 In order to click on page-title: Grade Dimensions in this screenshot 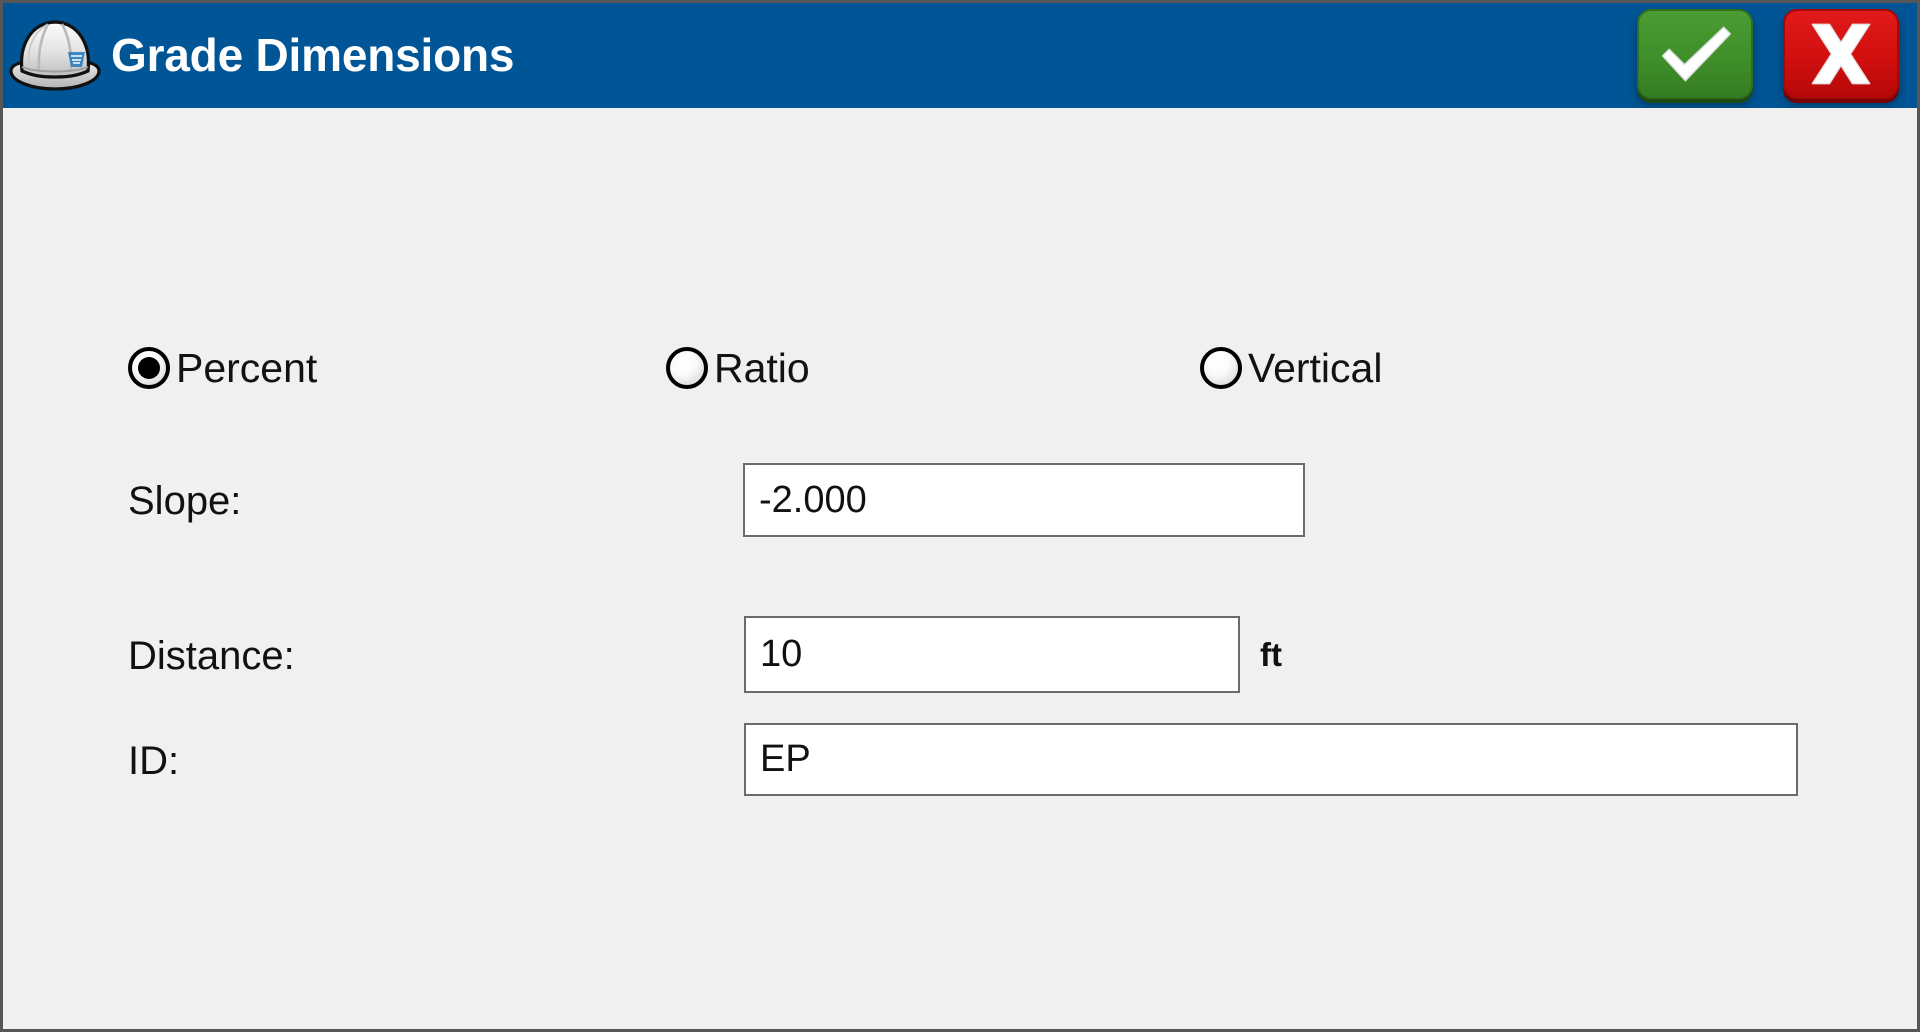, I will do `click(313, 55)`.